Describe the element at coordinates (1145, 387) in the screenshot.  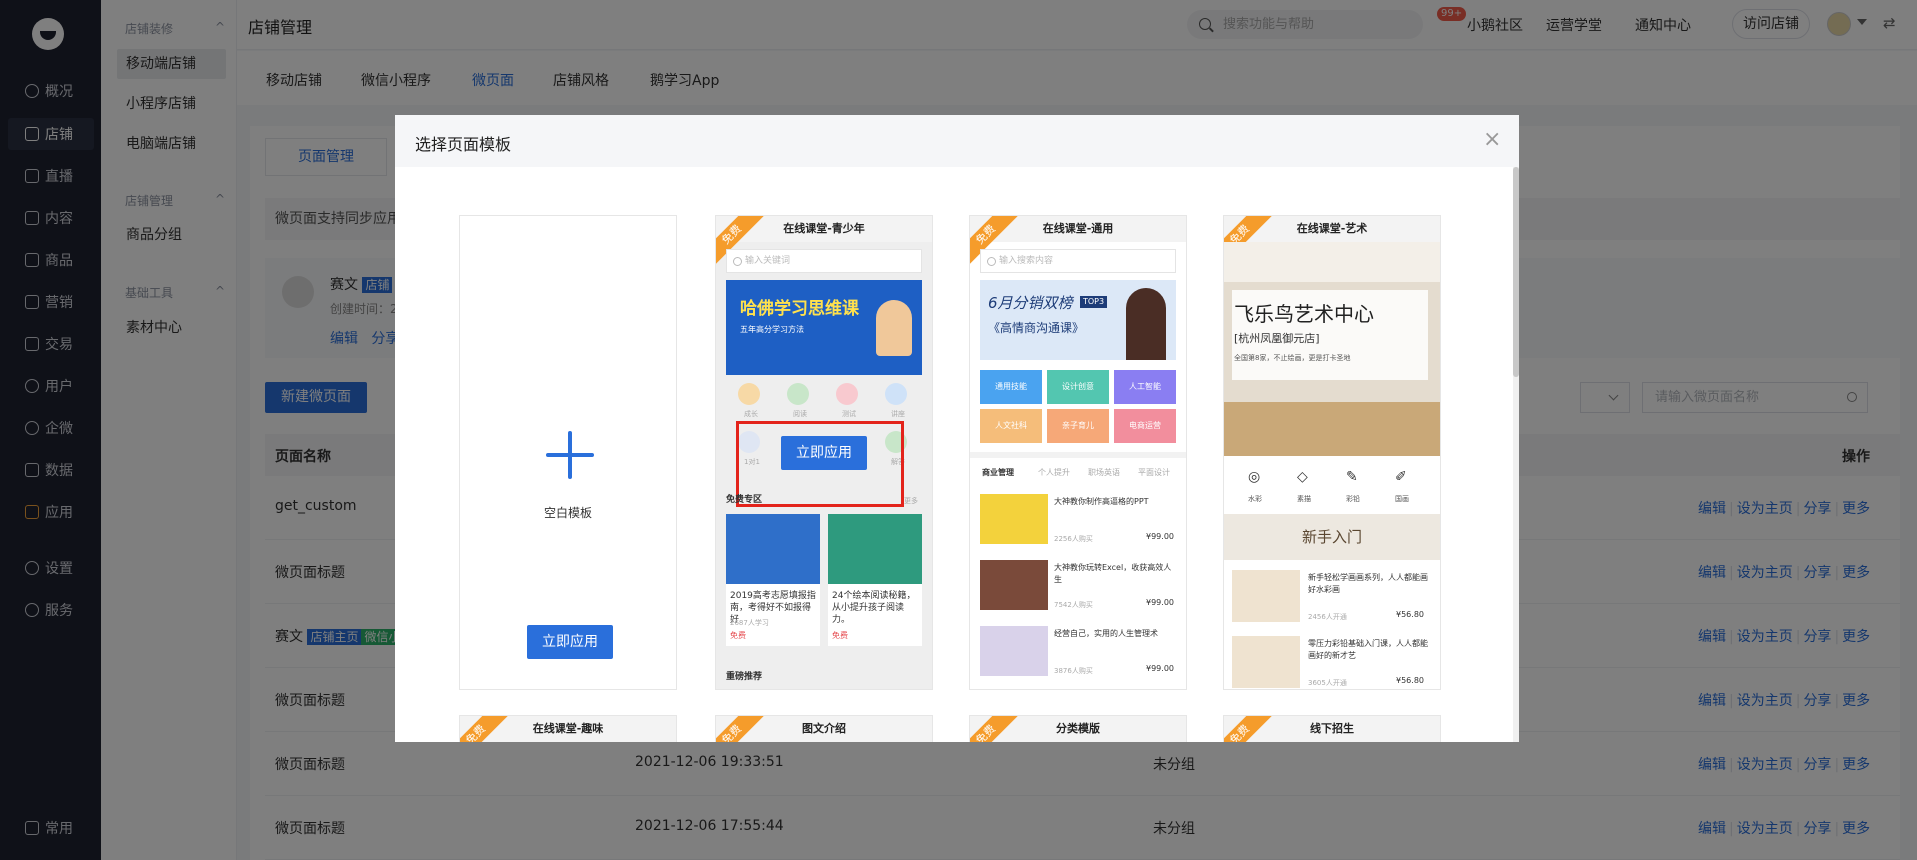
I see `category-tile: 人工智能` at that location.